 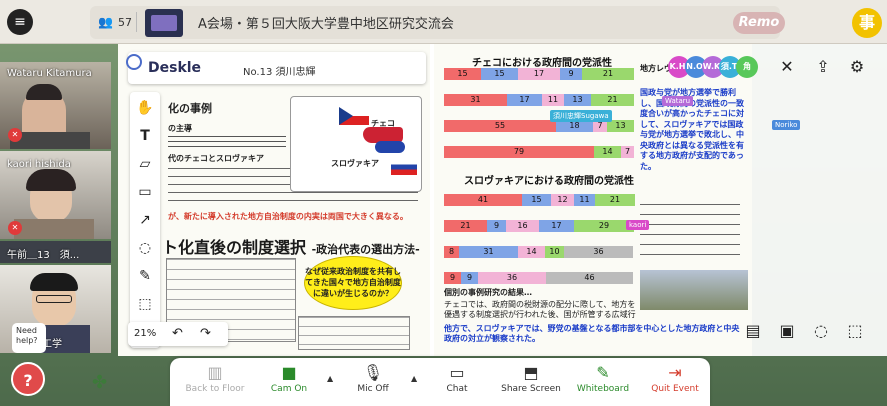 What do you see at coordinates (496, 226) in the screenshot?
I see `bar-segment: 9` at bounding box center [496, 226].